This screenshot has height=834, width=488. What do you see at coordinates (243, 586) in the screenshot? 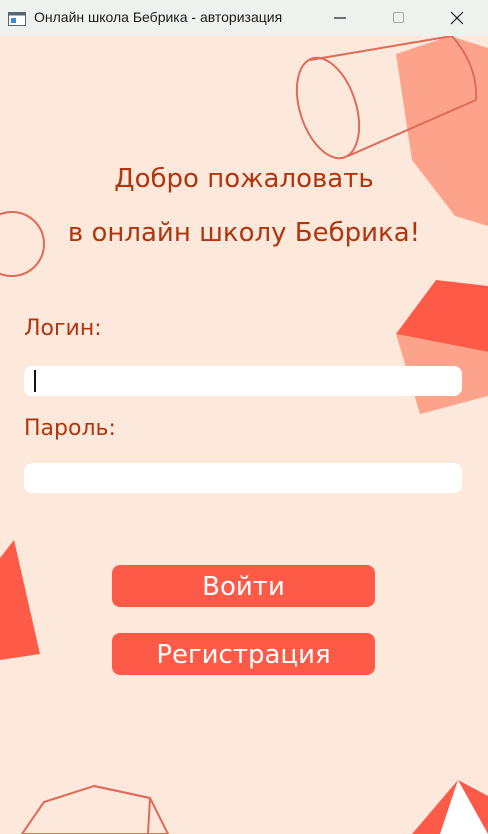
I see `login-button: Войти` at bounding box center [243, 586].